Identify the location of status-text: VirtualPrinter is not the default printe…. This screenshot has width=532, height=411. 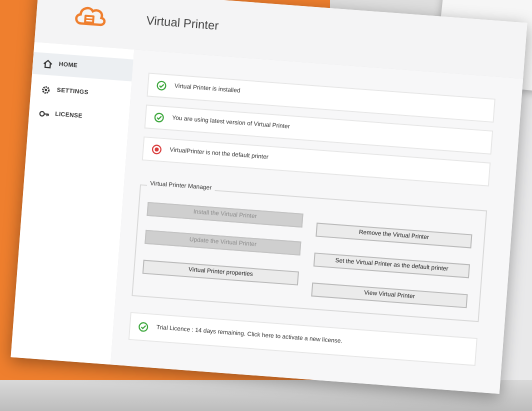
(219, 154).